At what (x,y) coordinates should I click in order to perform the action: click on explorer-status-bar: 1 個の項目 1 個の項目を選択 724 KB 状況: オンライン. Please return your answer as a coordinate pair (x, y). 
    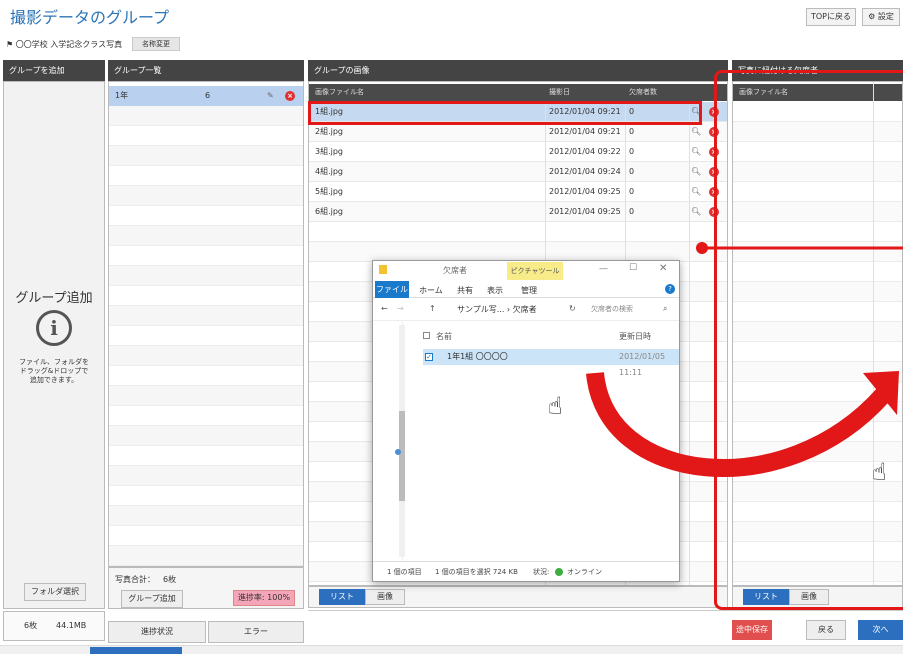
    Looking at the image, I should click on (526, 571).